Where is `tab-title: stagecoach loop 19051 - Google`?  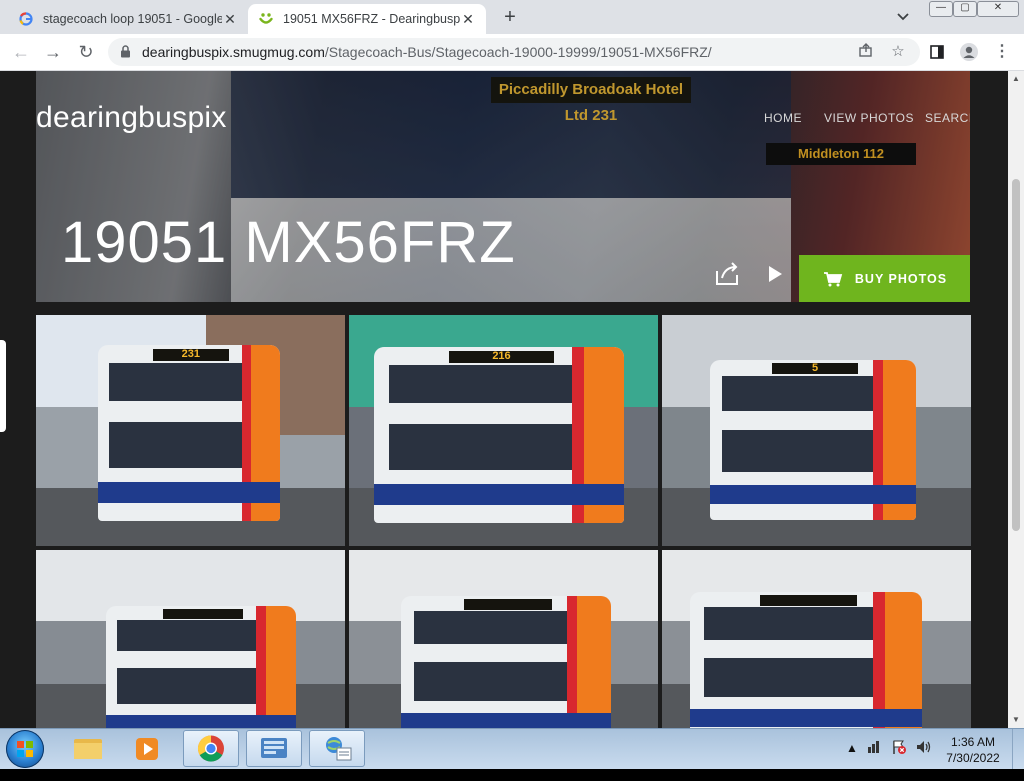
tab-title: stagecoach loop 19051 - Google is located at coordinates (132, 19).